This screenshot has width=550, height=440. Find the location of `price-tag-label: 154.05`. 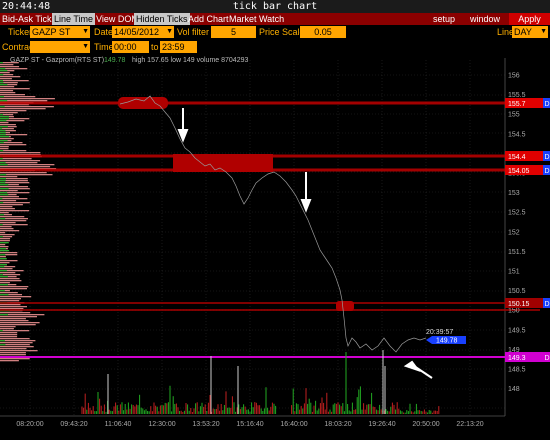

price-tag-label: 154.05 is located at coordinates (519, 171).